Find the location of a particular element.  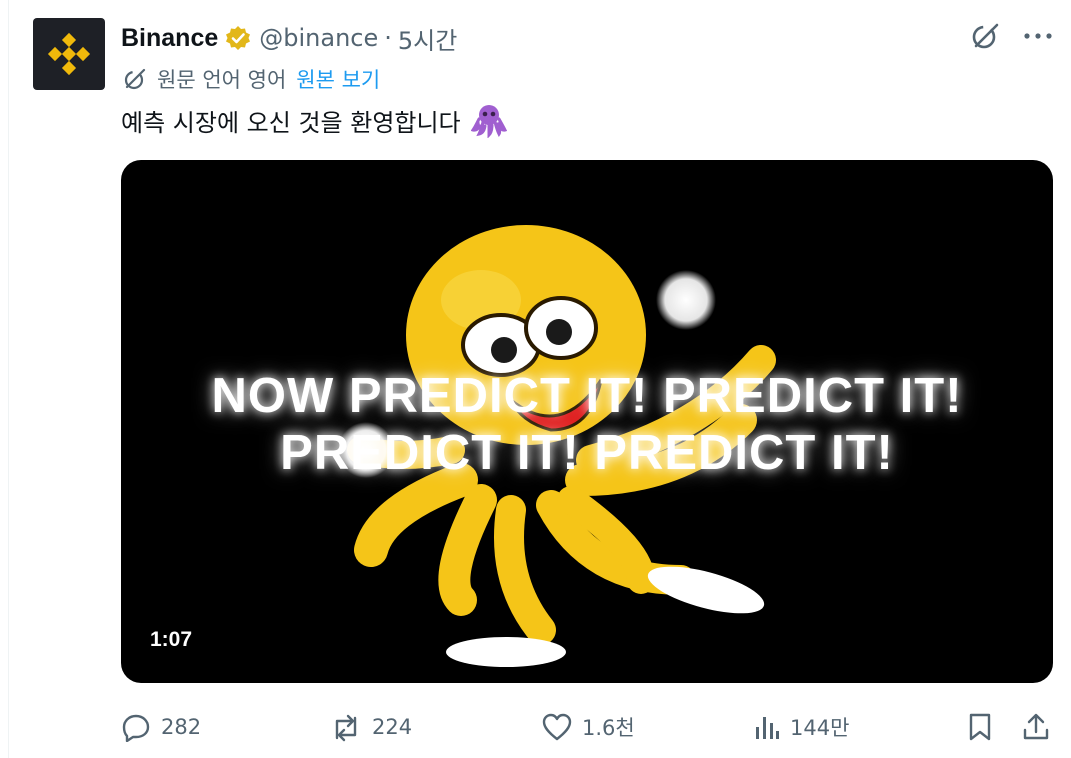

post-top-actions is located at coordinates (1011, 36).